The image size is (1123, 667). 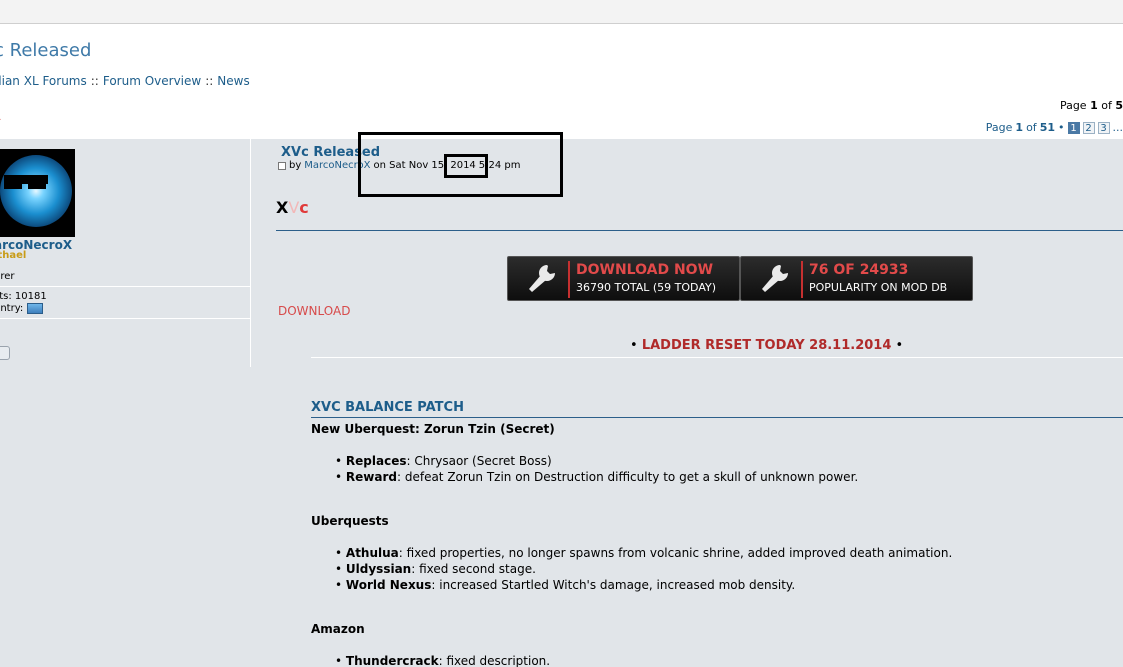 What do you see at coordinates (473, 569) in the screenshot?
I see `item-text: : fixed second stage.` at bounding box center [473, 569].